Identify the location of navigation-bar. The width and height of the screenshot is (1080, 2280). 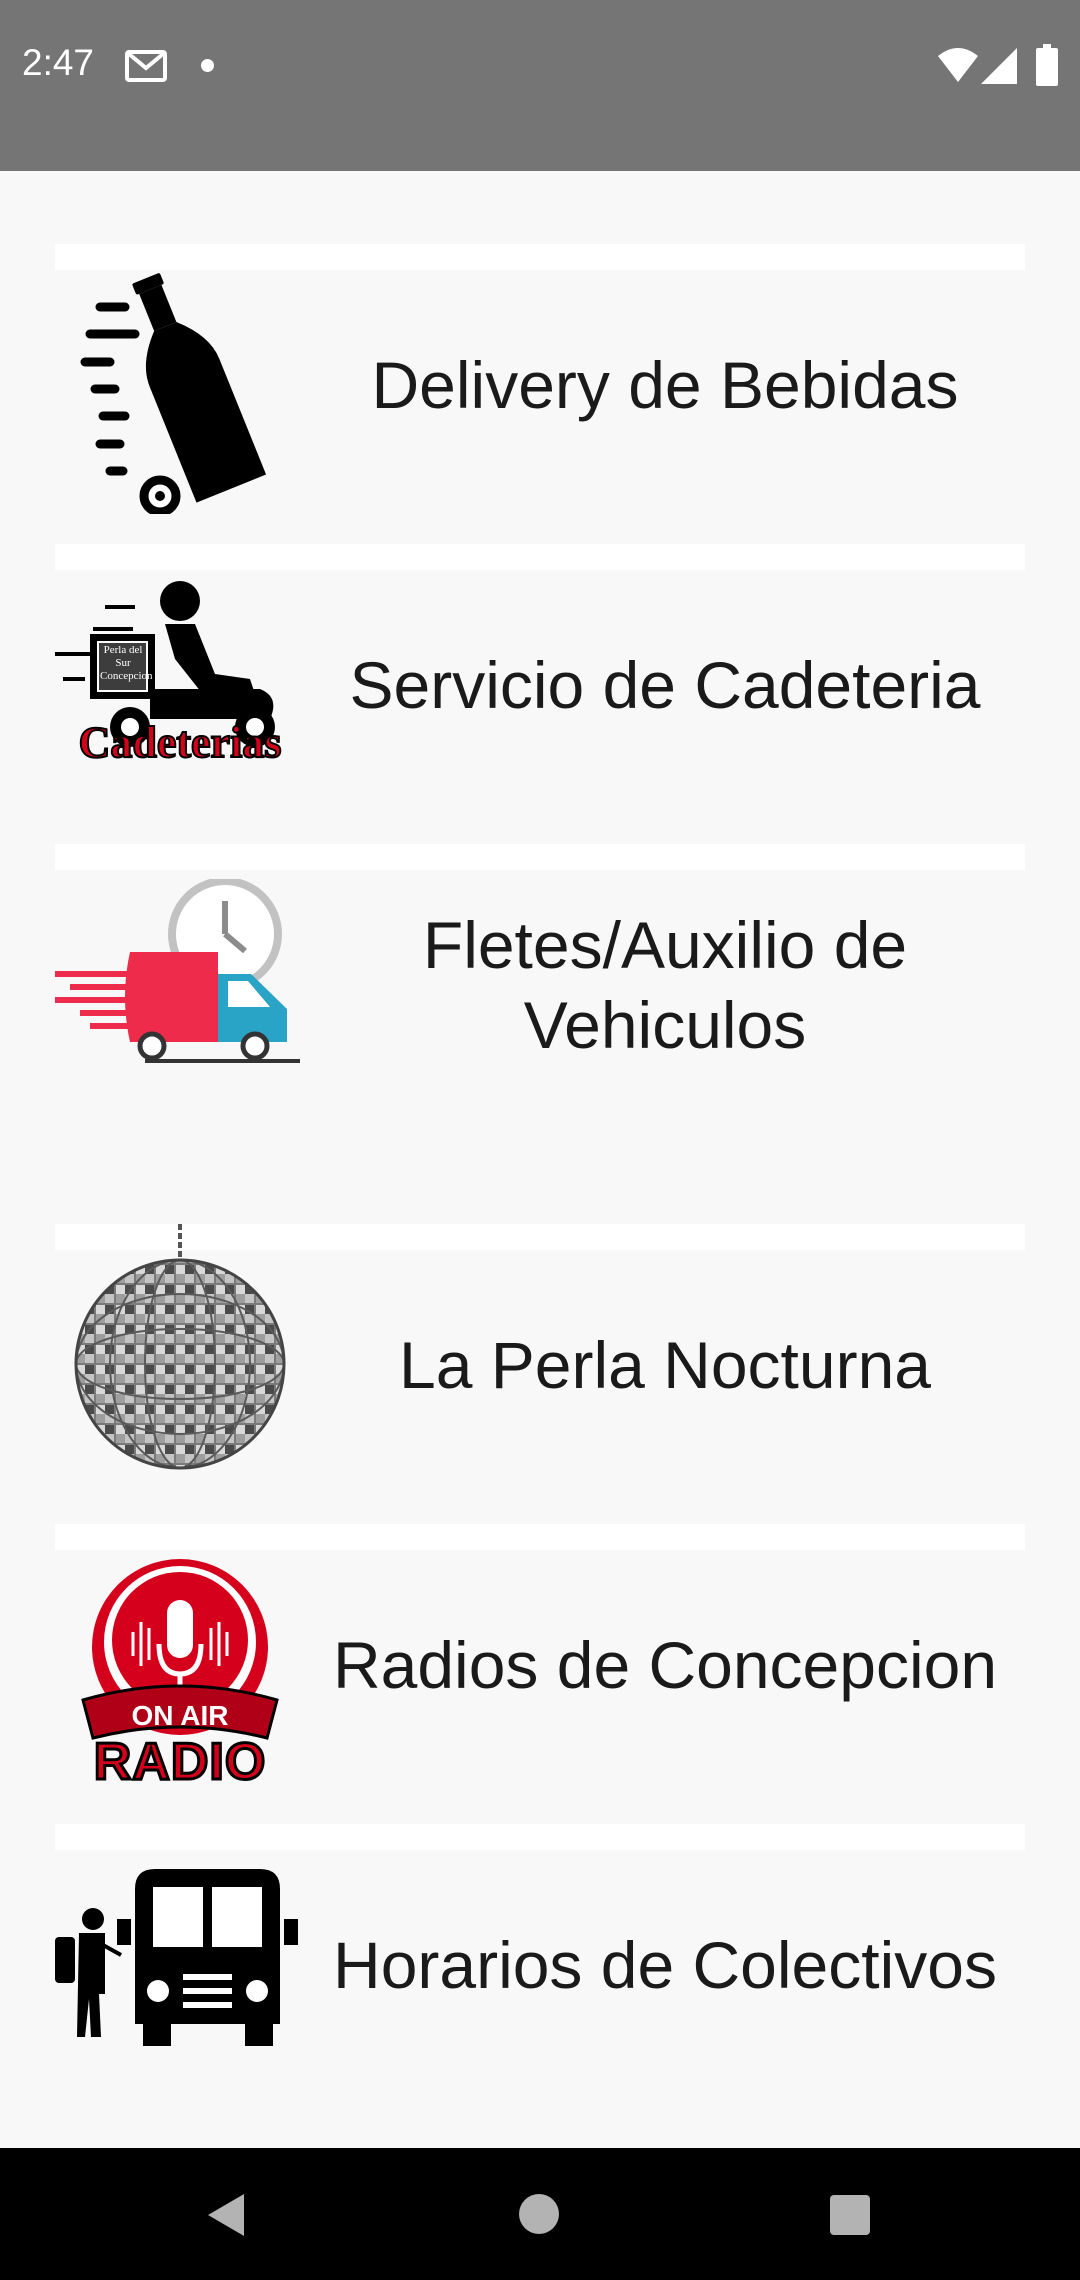
(540, 2214).